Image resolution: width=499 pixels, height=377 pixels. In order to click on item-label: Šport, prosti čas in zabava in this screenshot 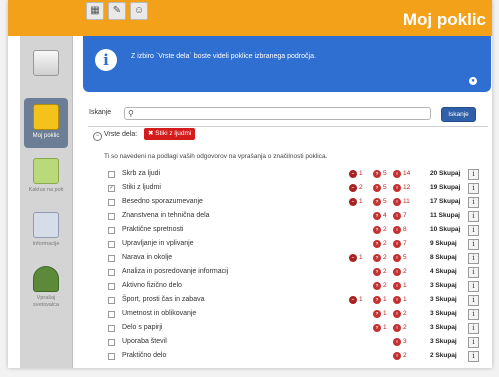, I will do `click(163, 300)`.